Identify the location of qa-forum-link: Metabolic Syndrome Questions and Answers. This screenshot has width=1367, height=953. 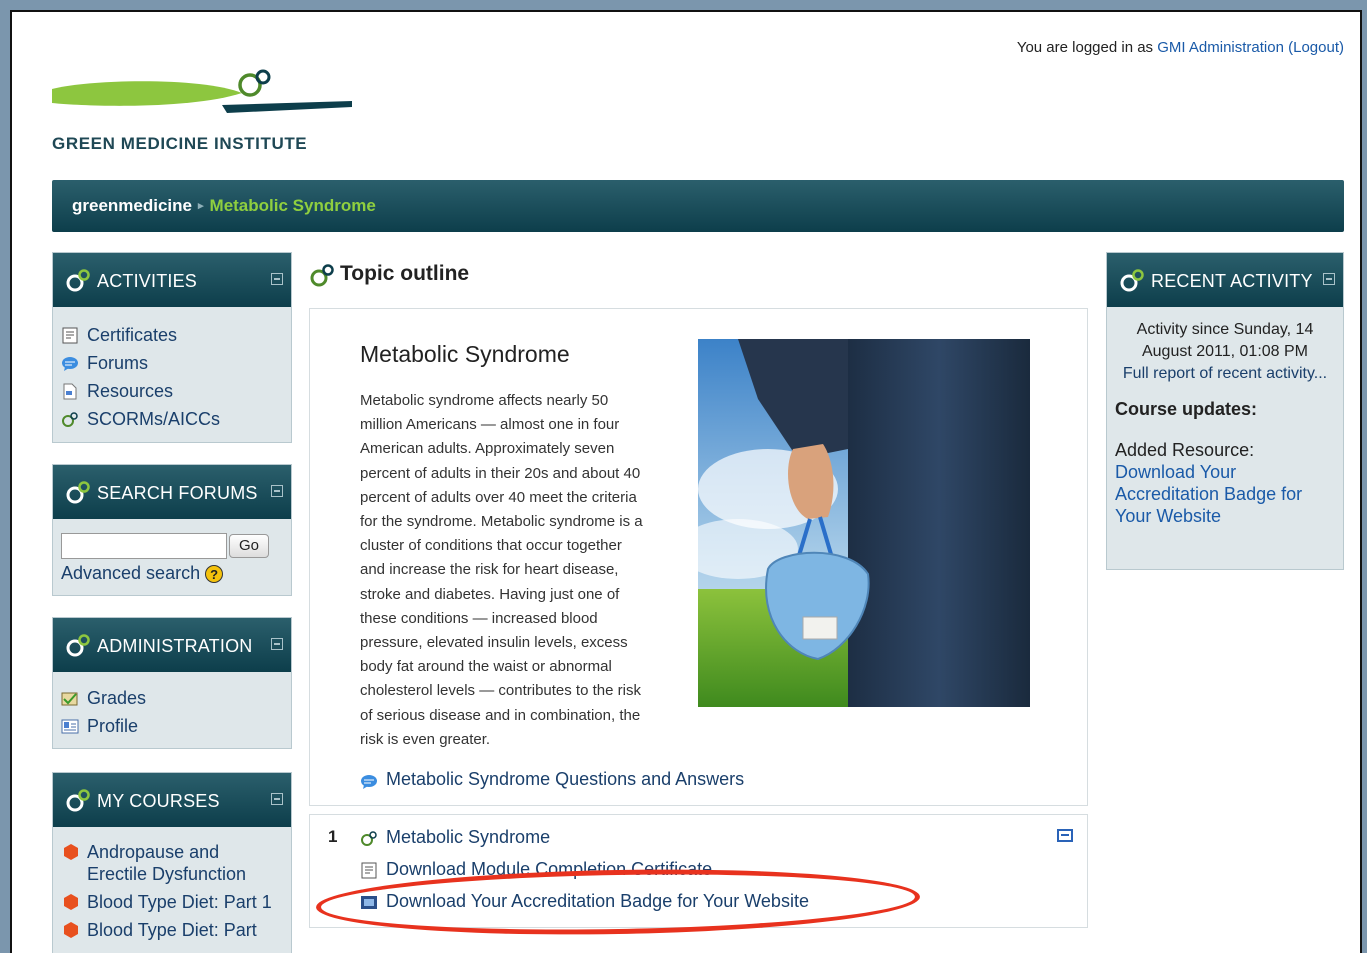
(552, 779).